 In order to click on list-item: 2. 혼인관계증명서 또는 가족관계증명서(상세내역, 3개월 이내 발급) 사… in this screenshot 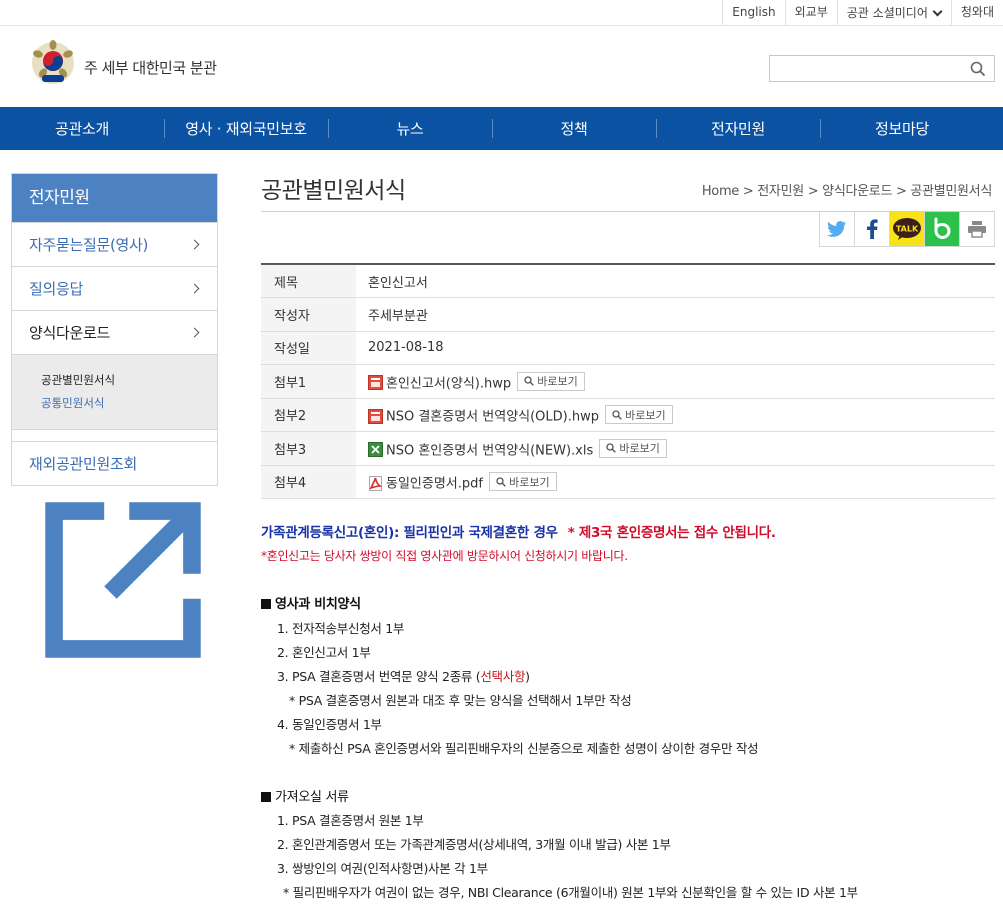, I will do `click(474, 844)`.